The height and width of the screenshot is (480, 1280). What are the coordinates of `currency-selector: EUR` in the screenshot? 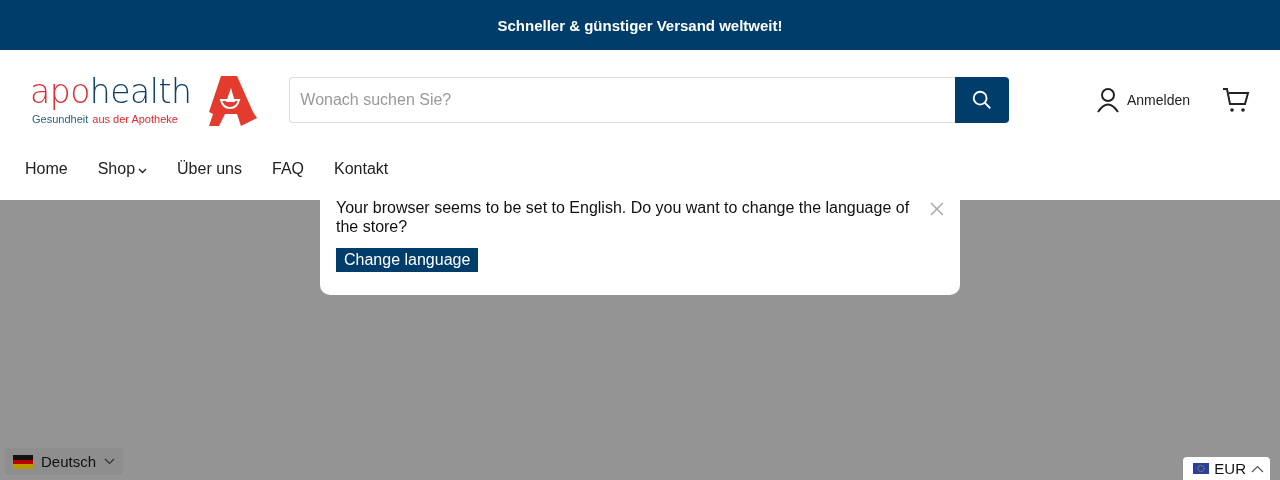 It's located at (1226, 468).